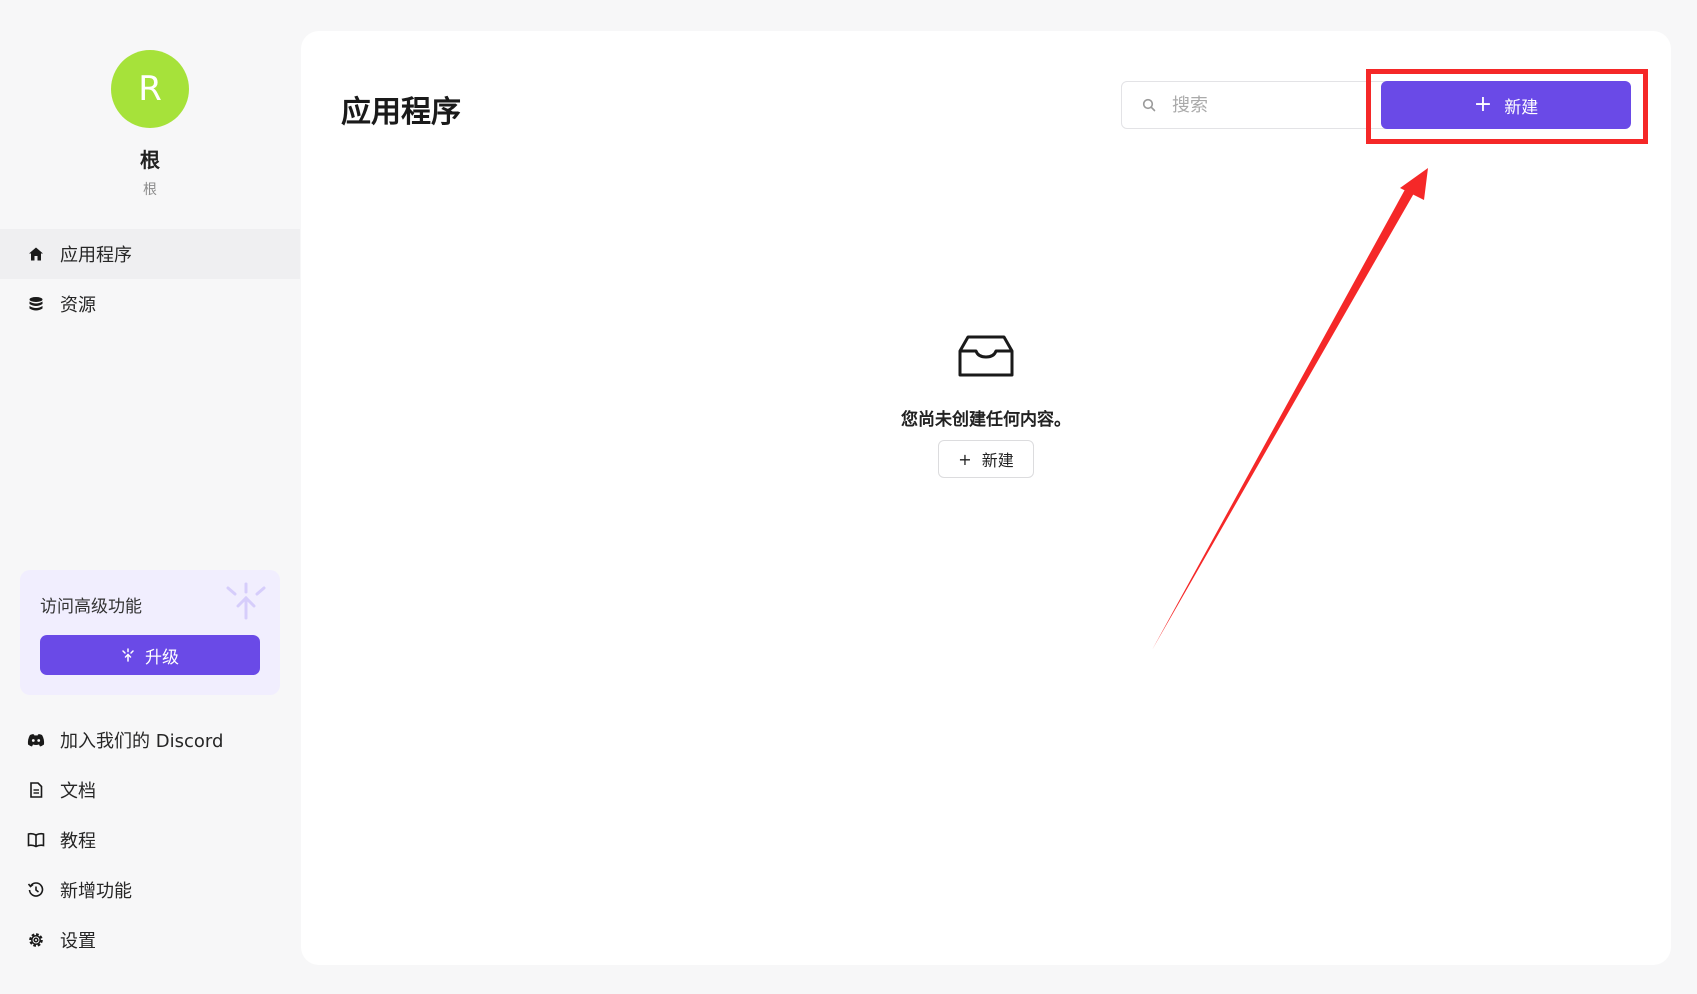 Image resolution: width=1697 pixels, height=994 pixels. I want to click on inbox-icon, so click(986, 358).